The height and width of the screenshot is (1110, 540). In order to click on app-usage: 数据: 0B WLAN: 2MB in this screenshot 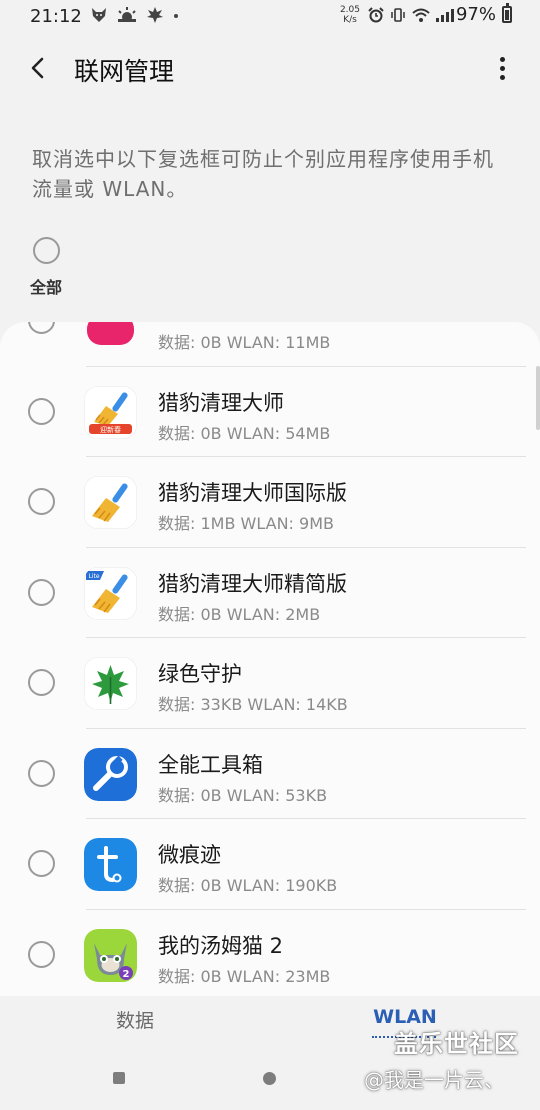, I will do `click(239, 614)`.